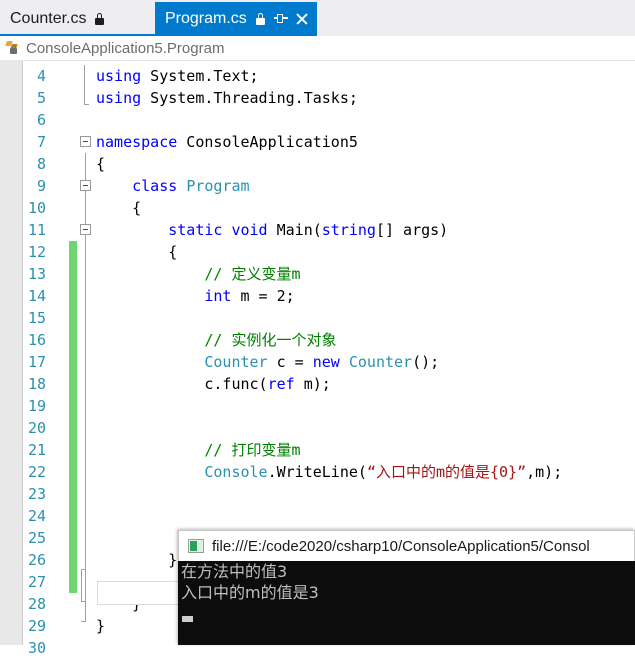 The height and width of the screenshot is (659, 635). What do you see at coordinates (41, 98) in the screenshot?
I see `line-number: 5` at bounding box center [41, 98].